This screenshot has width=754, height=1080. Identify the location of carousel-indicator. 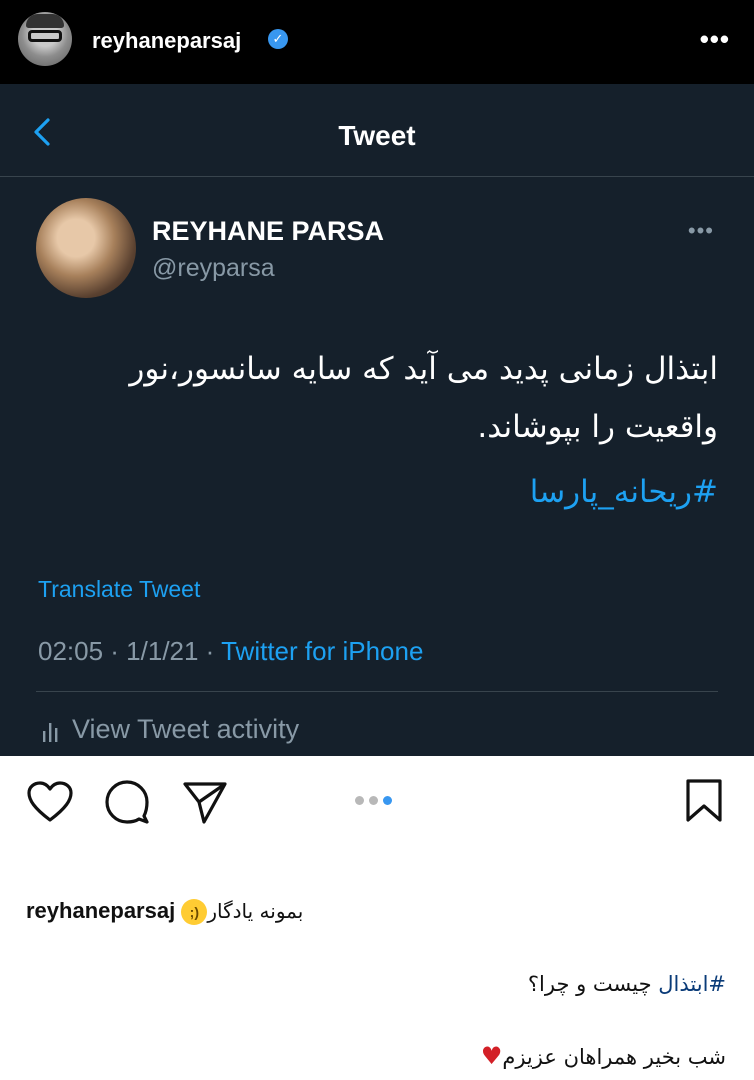
(376, 801).